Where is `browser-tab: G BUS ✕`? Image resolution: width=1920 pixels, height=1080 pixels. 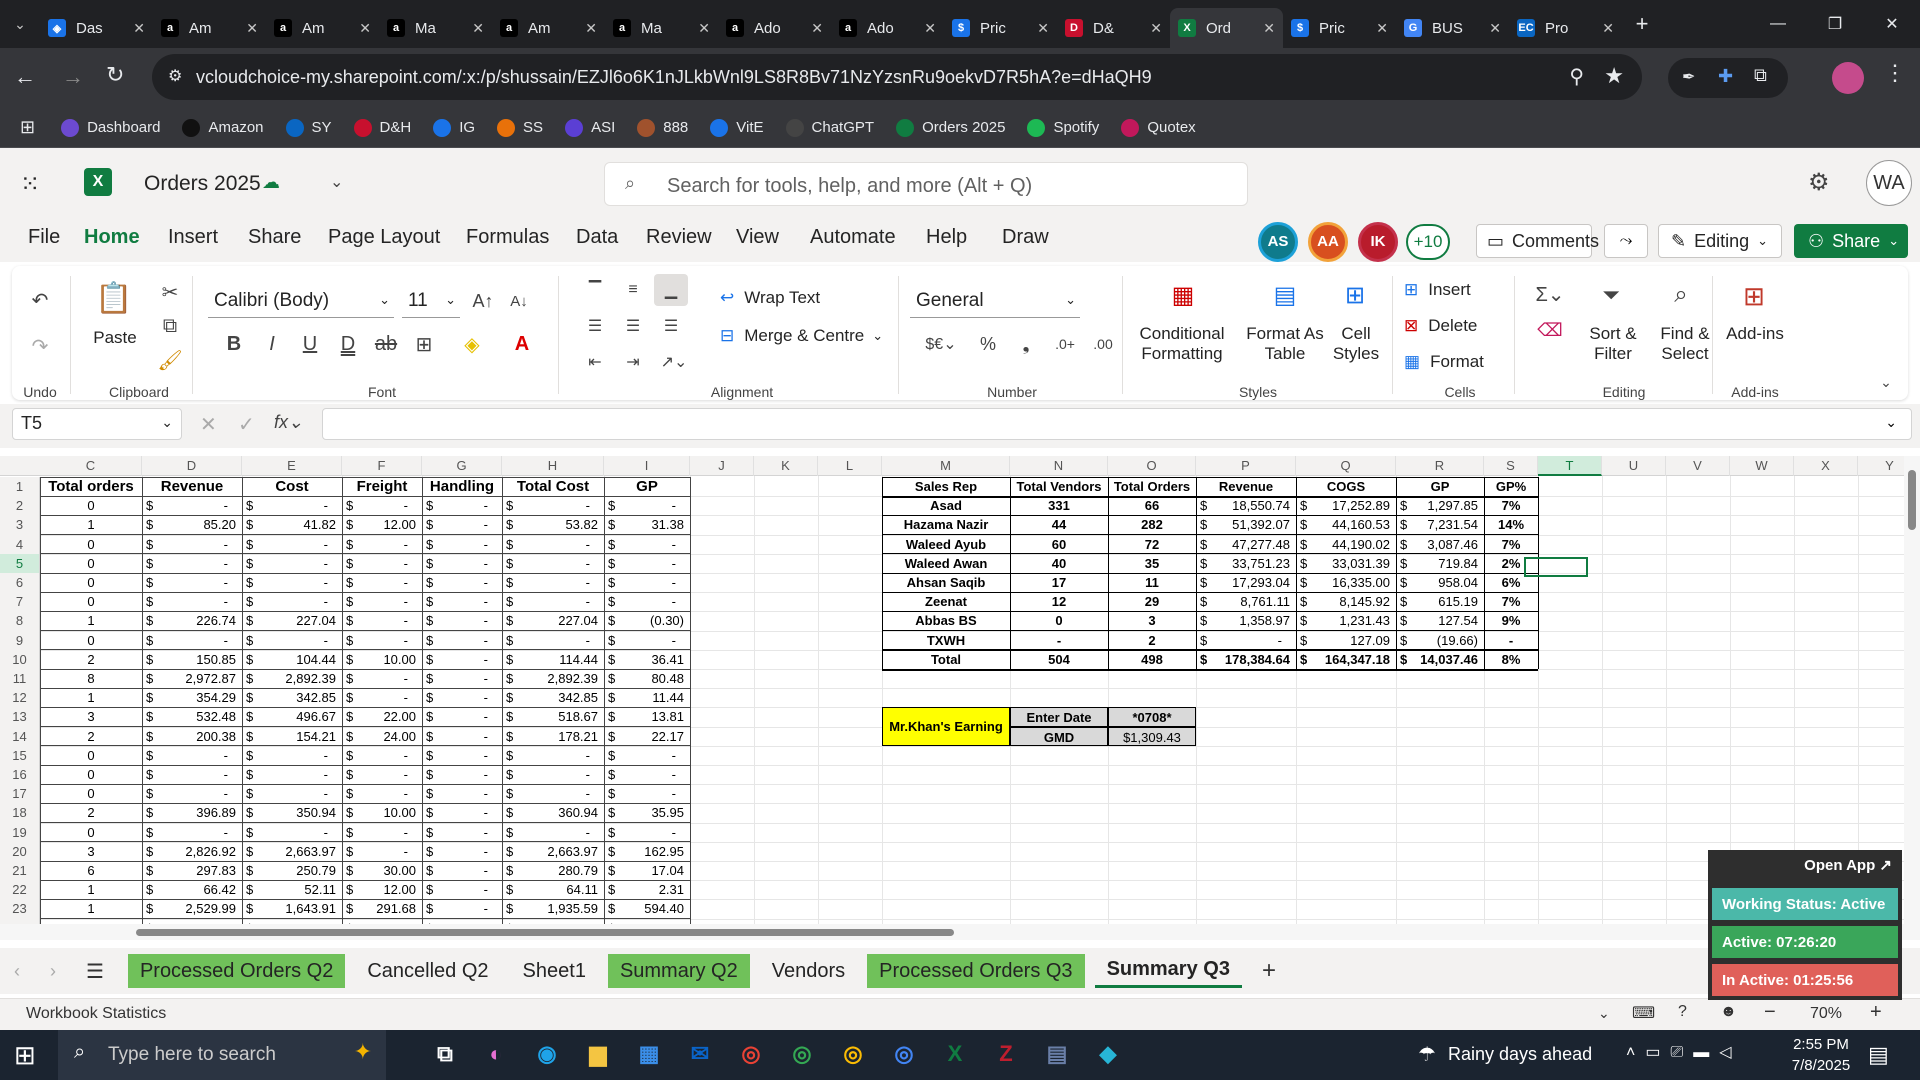
browser-tab: G BUS ✕ is located at coordinates (1452, 28).